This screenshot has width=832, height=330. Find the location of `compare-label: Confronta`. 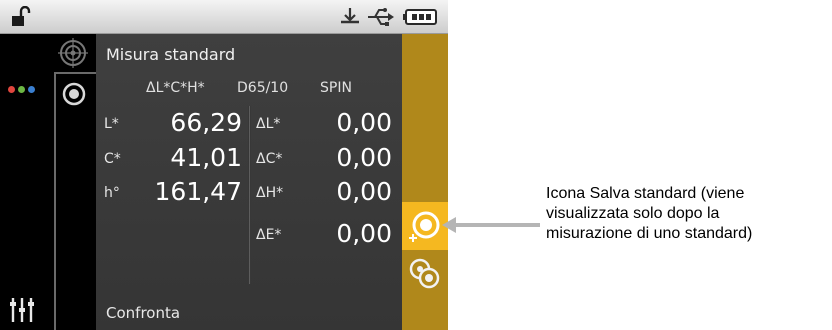

compare-label: Confronta is located at coordinates (143, 313).